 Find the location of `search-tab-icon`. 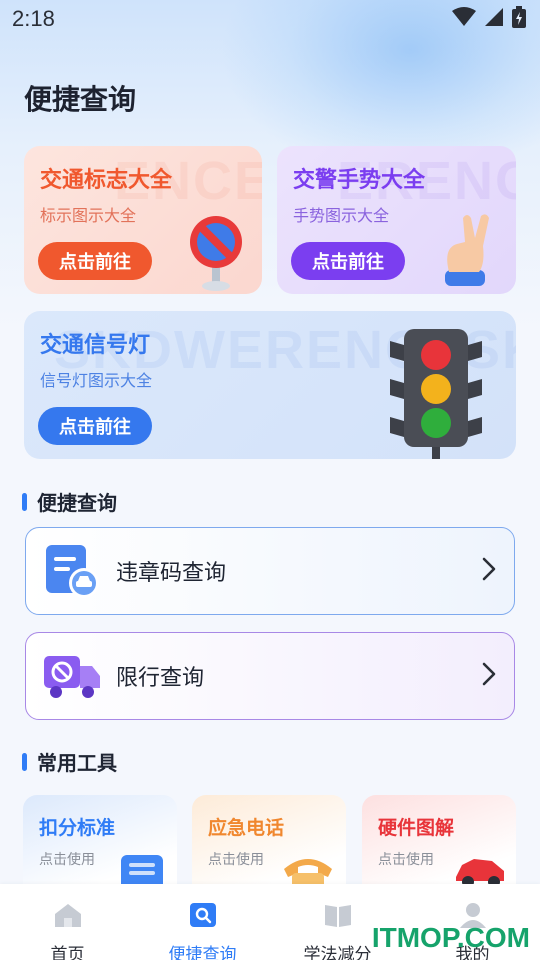

search-tab-icon is located at coordinates (203, 917).